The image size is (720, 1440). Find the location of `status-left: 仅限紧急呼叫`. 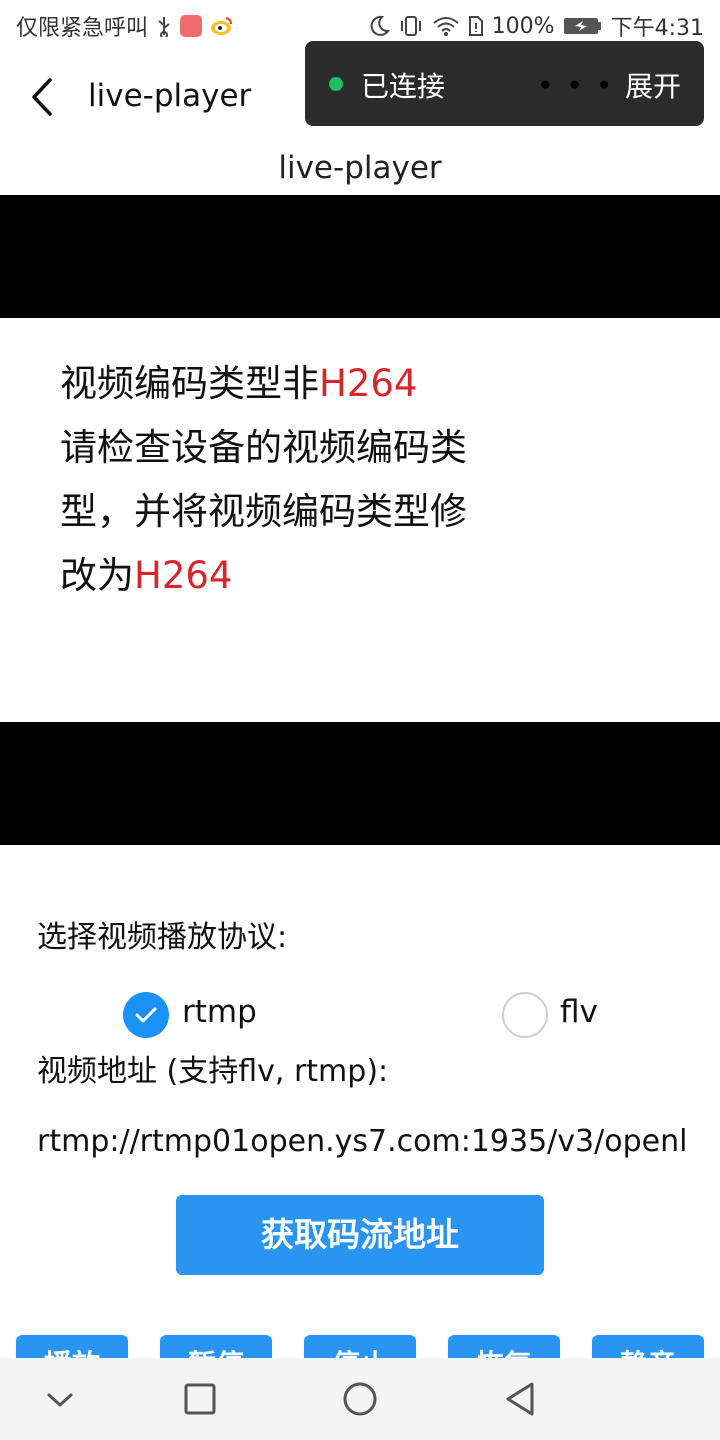

status-left: 仅限紧急呼叫 is located at coordinates (125, 26).